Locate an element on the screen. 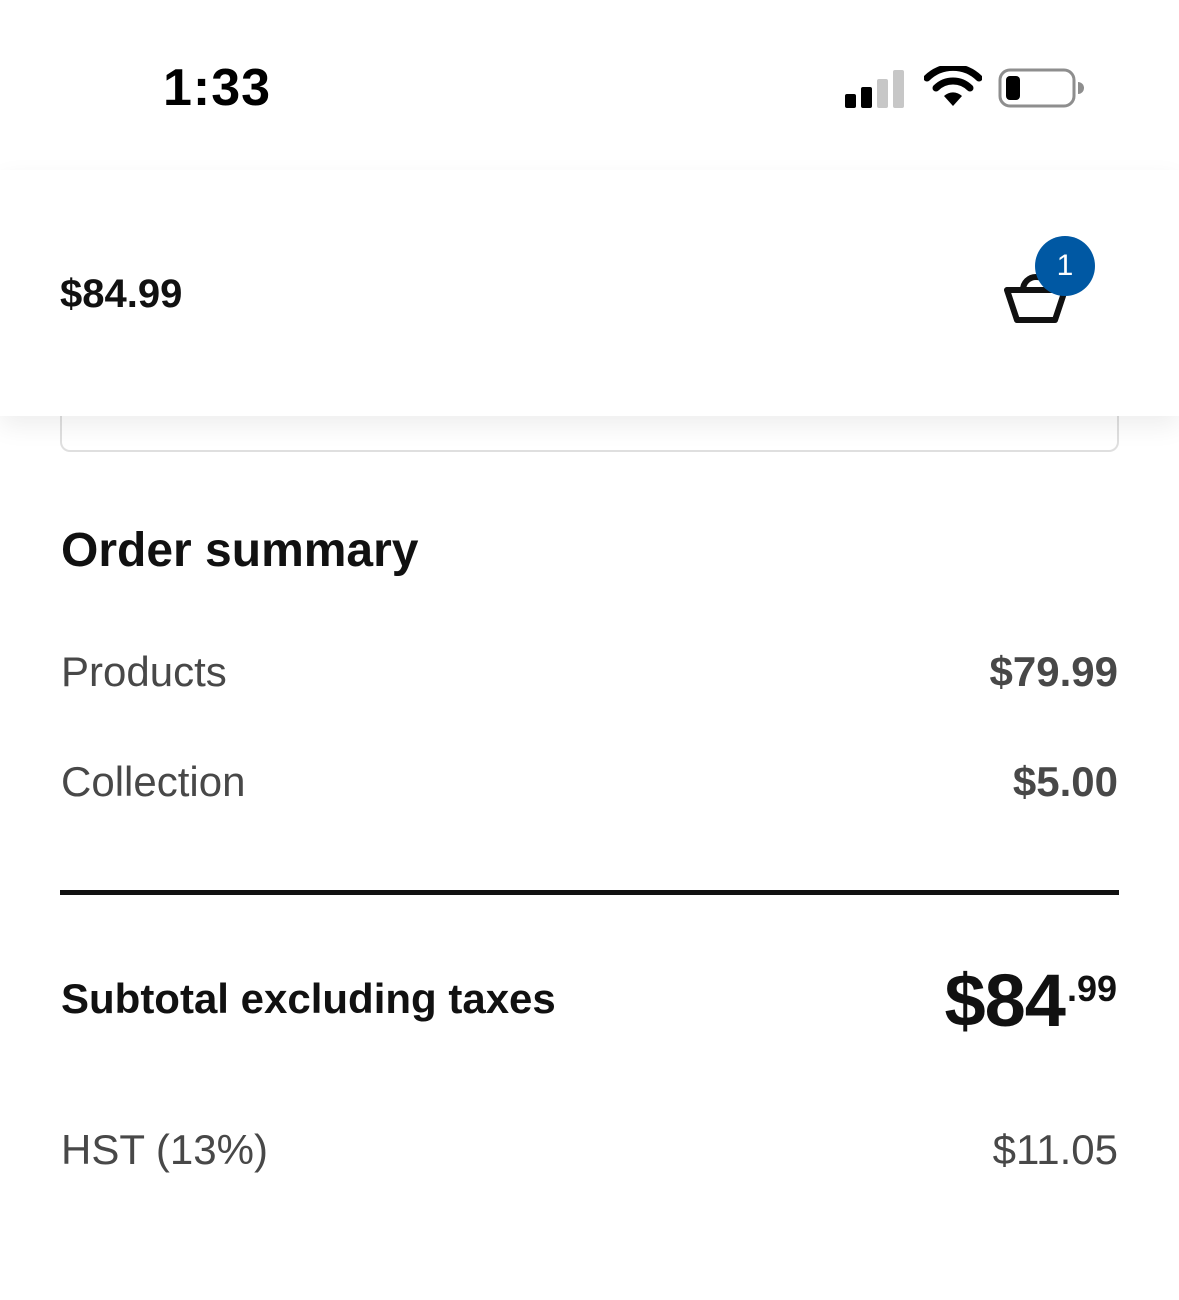  battery-icon is located at coordinates (1041, 88).